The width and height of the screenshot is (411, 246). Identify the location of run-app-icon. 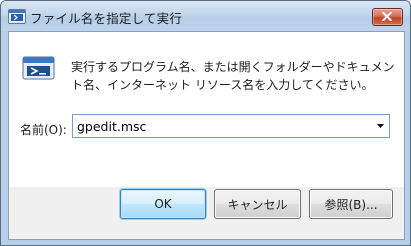
(17, 16).